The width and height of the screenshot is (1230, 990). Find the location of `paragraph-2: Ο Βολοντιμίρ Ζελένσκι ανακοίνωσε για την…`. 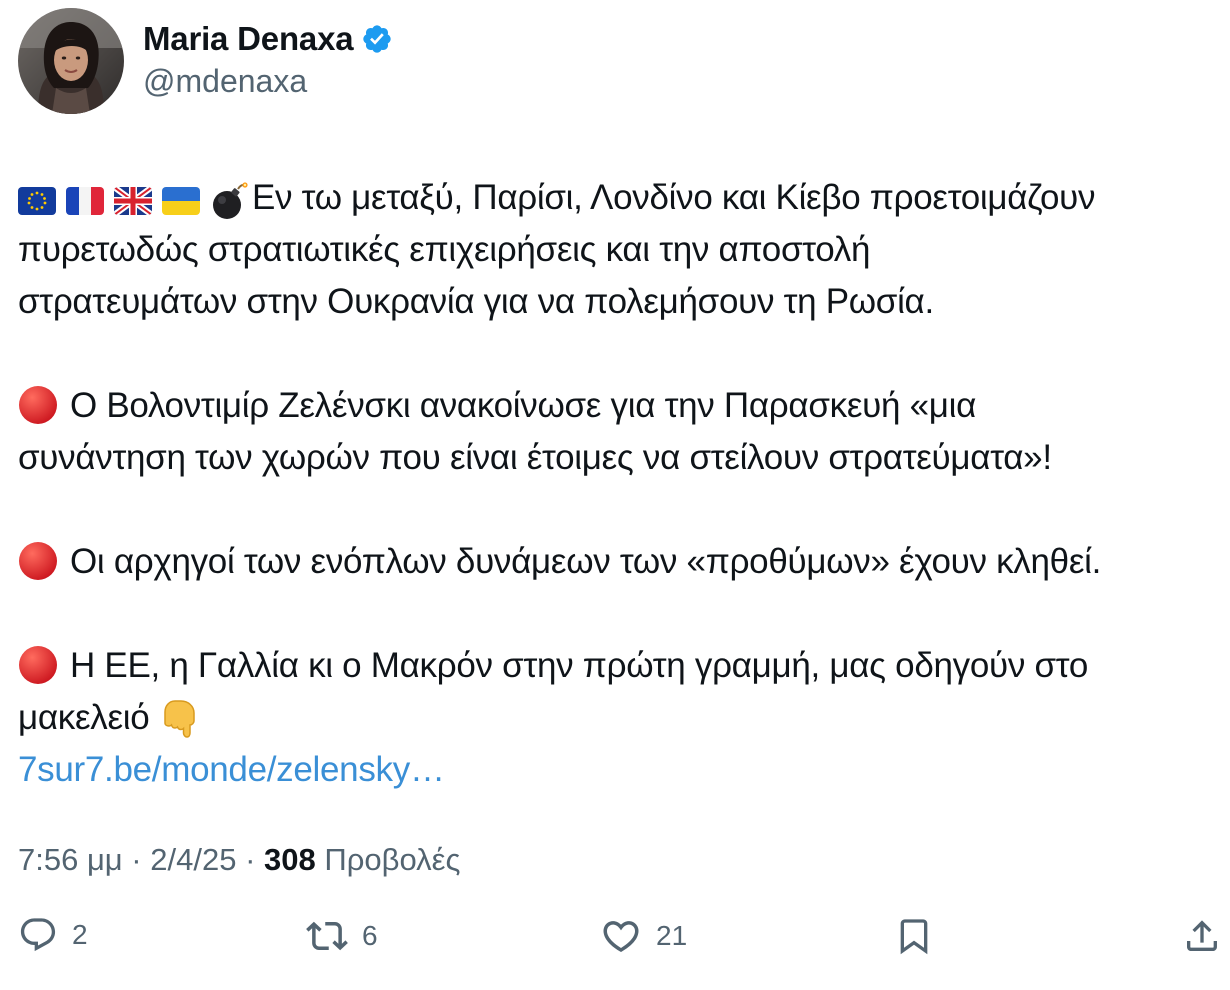

paragraph-2: Ο Βολοντιμίρ Ζελένσκι ανακοίνωσε για την… is located at coordinates (618, 432).